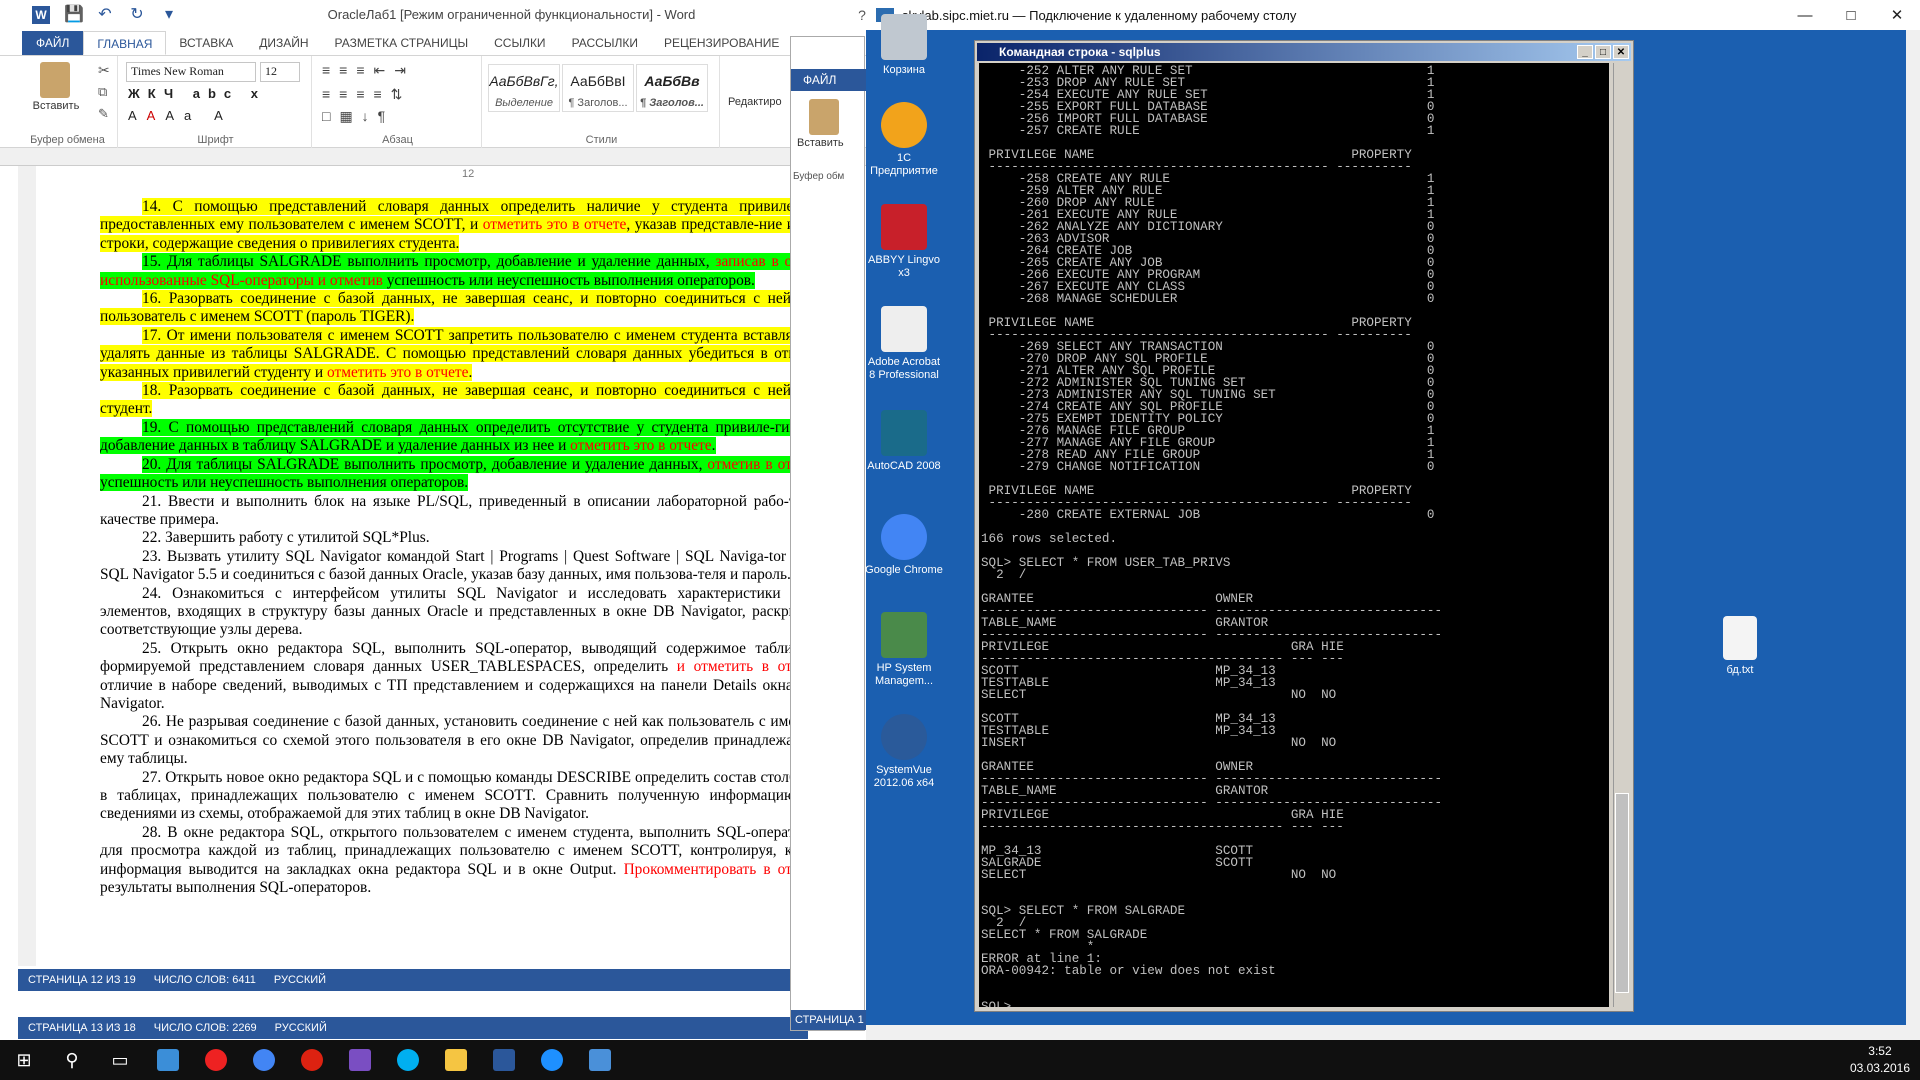  Describe the element at coordinates (904, 140) in the screenshot. I see `desktop-icon: 1С Предприятие` at that location.